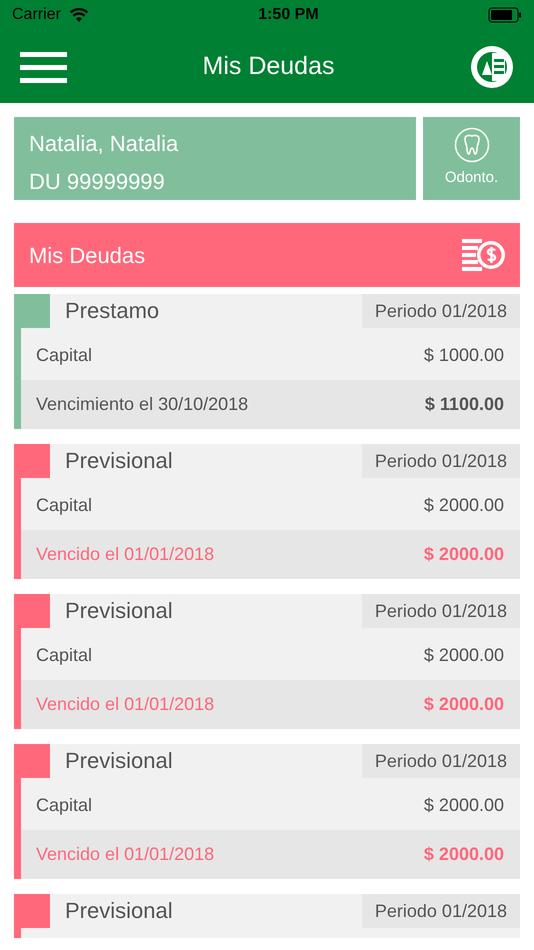 This screenshot has width=534, height=950. Describe the element at coordinates (288, 15) in the screenshot. I see `status-time: 1:50 PM` at that location.